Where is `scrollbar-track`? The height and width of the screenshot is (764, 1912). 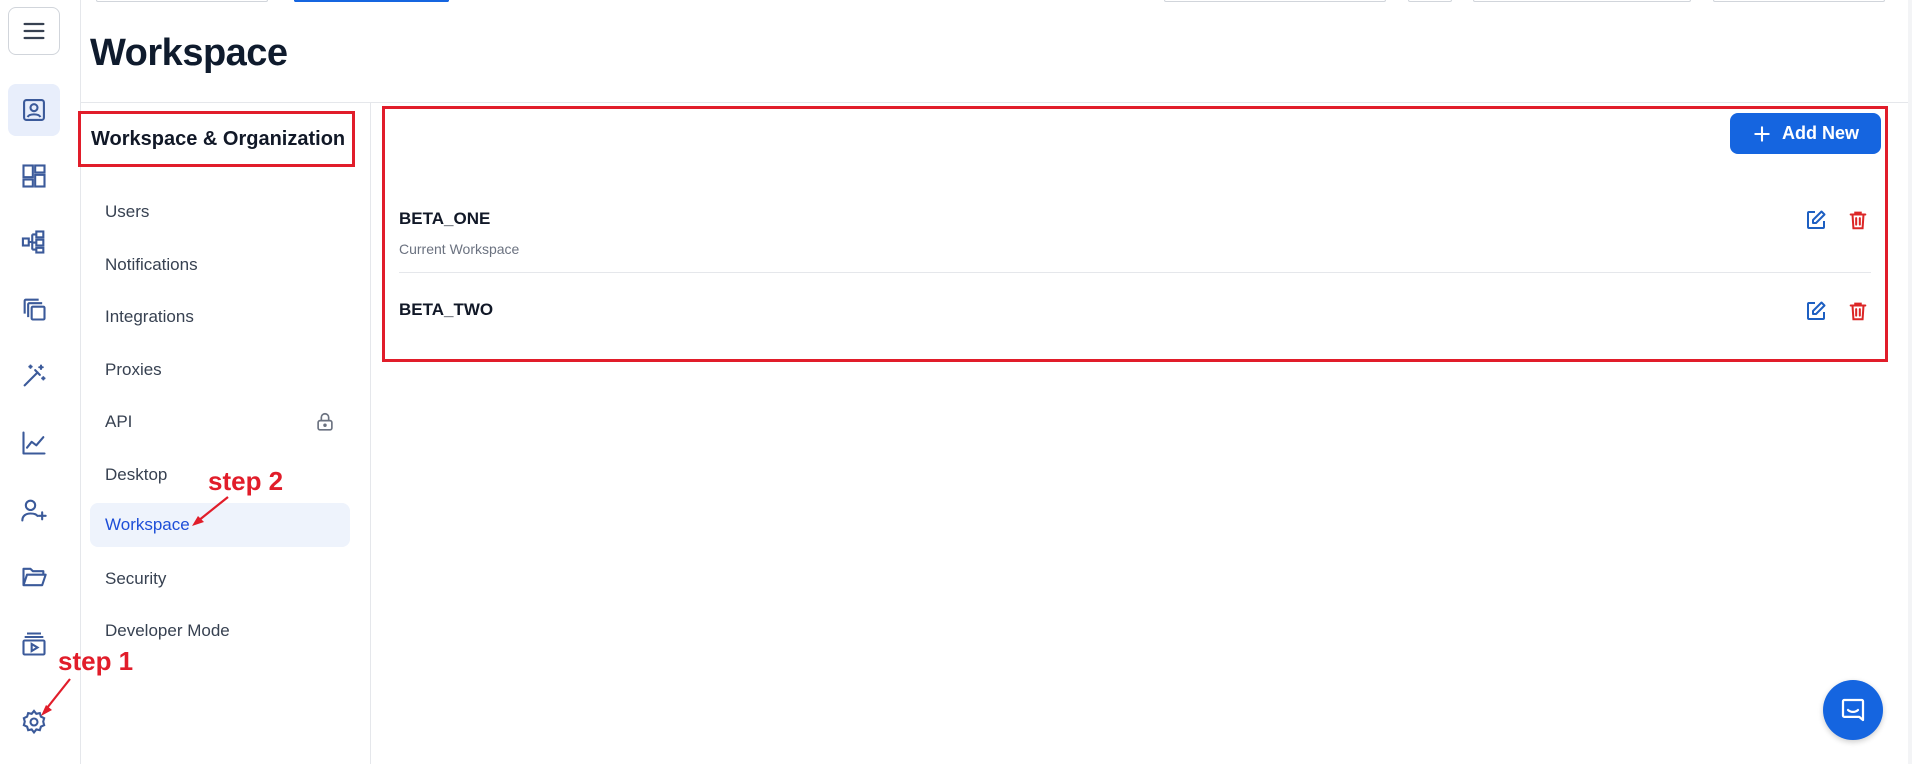 scrollbar-track is located at coordinates (1910, 382).